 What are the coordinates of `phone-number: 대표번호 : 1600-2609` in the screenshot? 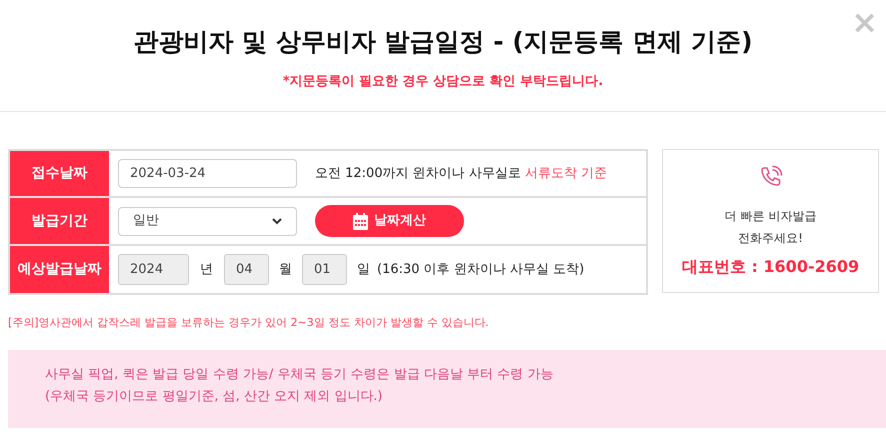 It's located at (771, 267).